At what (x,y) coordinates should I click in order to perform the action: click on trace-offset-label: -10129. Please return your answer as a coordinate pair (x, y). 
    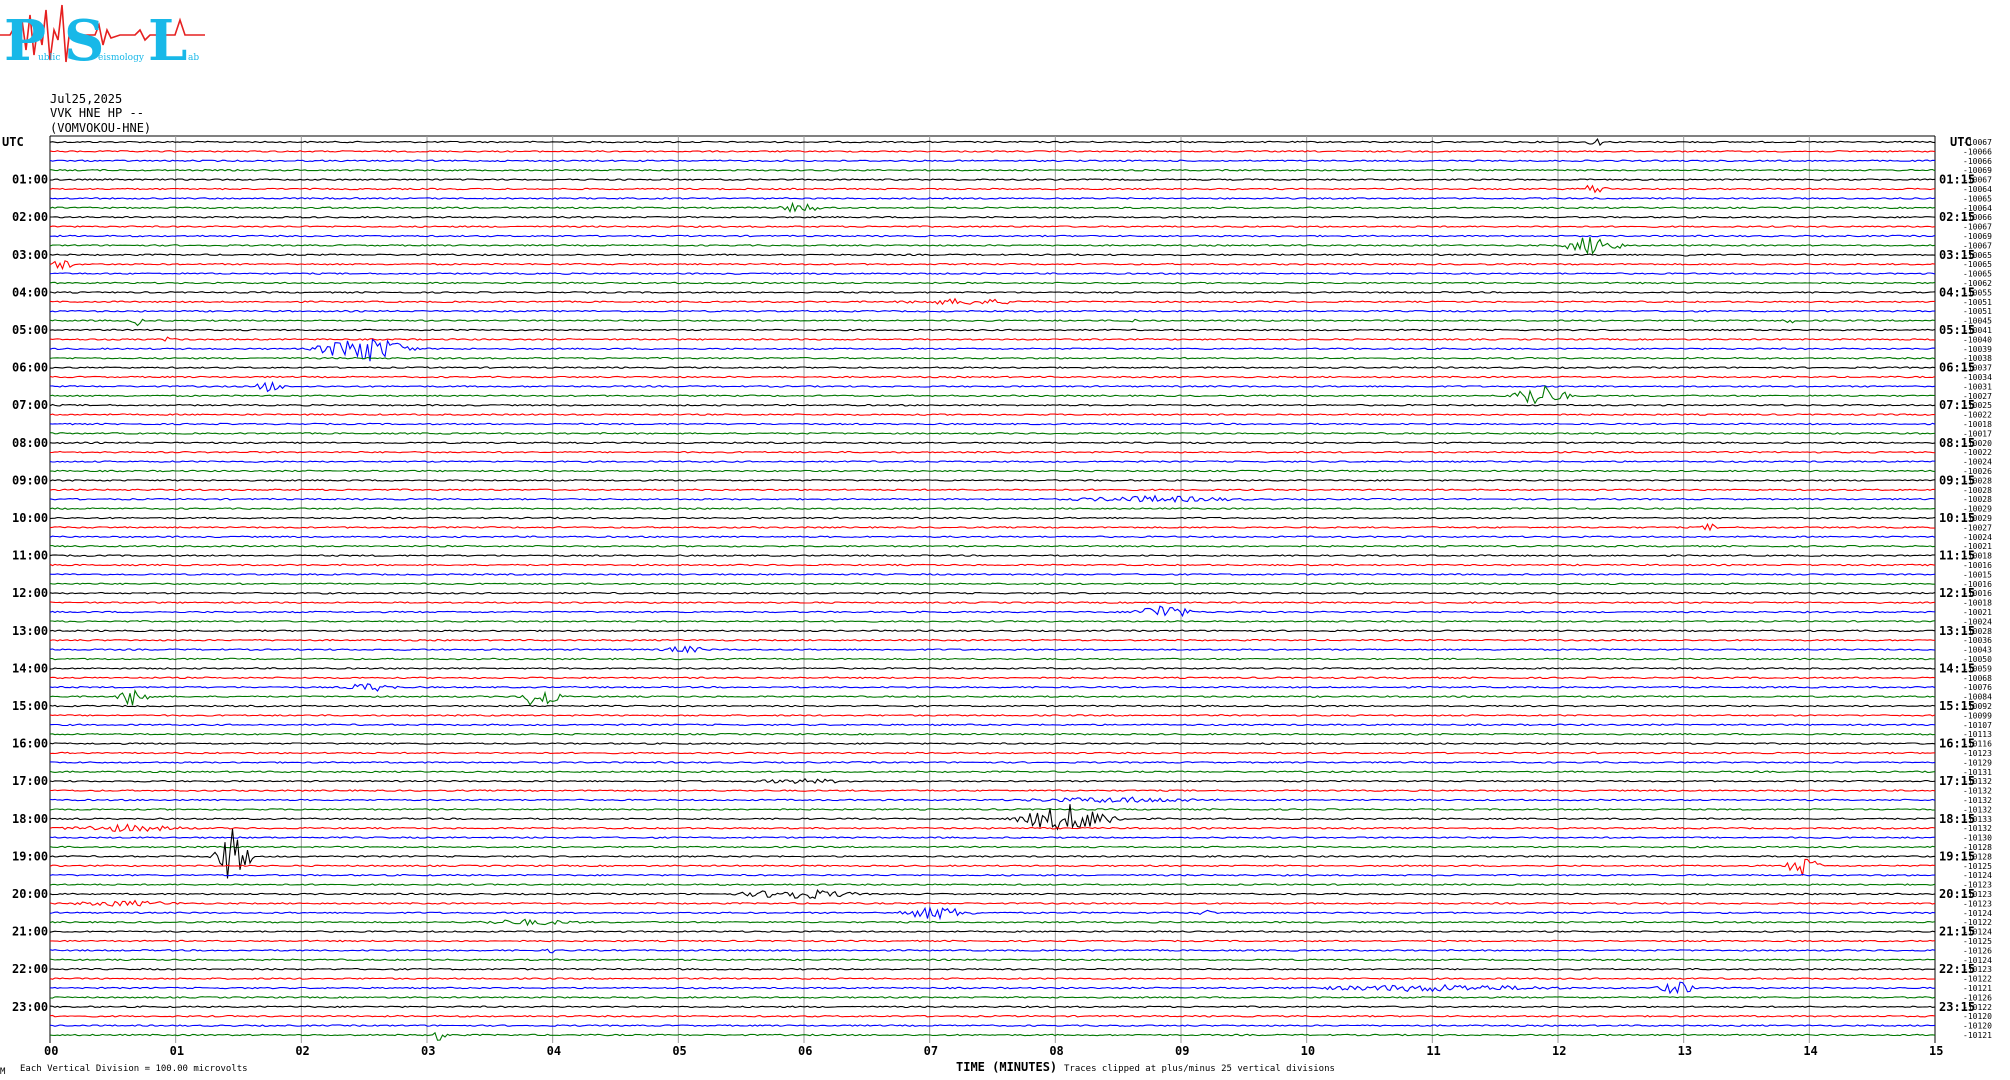
    Looking at the image, I should click on (1977, 762).